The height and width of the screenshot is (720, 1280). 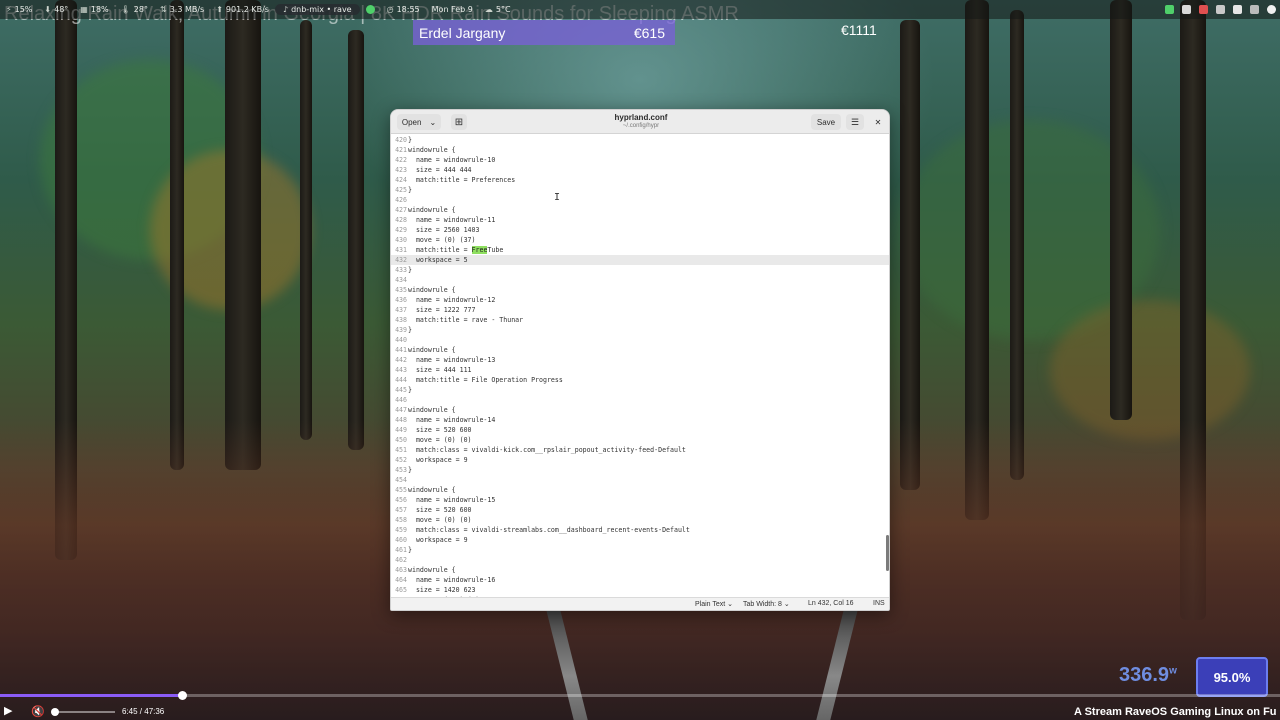 What do you see at coordinates (640, 190) in the screenshot?
I see `code-line: 425}` at bounding box center [640, 190].